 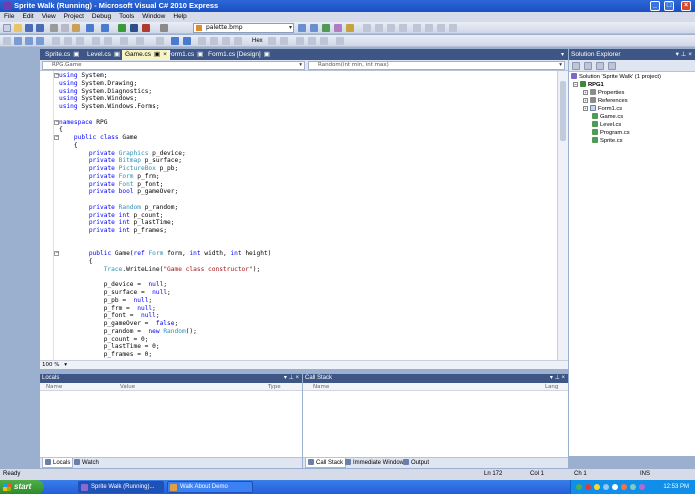 What do you see at coordinates (134, 28) in the screenshot?
I see `break-all-icon` at bounding box center [134, 28].